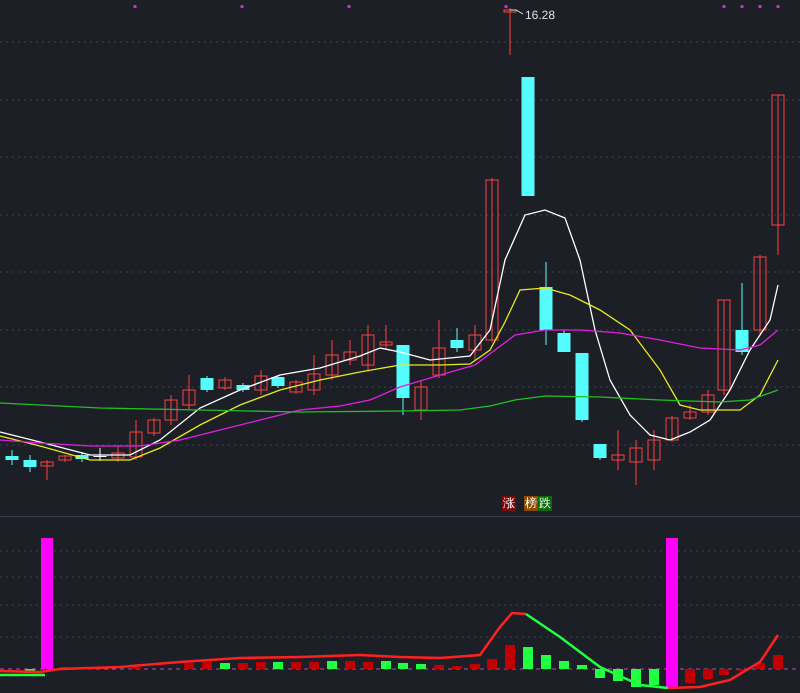 This screenshot has width=800, height=693. Describe the element at coordinates (540, 15) in the screenshot. I see `high-price-label: 16.28` at that location.